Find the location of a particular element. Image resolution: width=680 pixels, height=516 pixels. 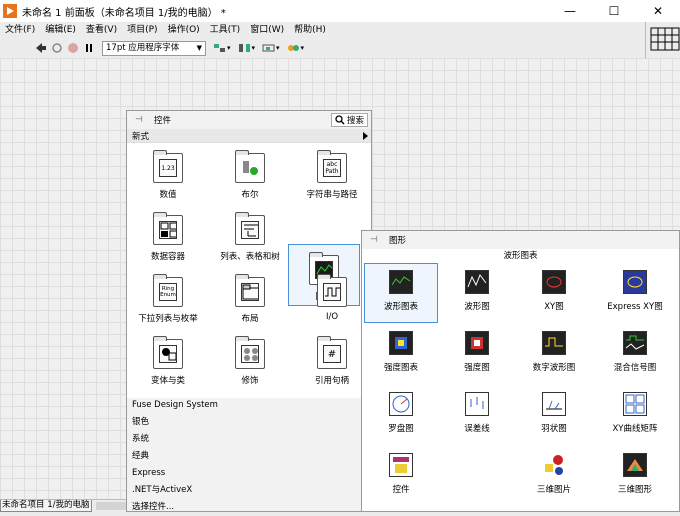

menu-window: 窗口(W) is located at coordinates (267, 30).